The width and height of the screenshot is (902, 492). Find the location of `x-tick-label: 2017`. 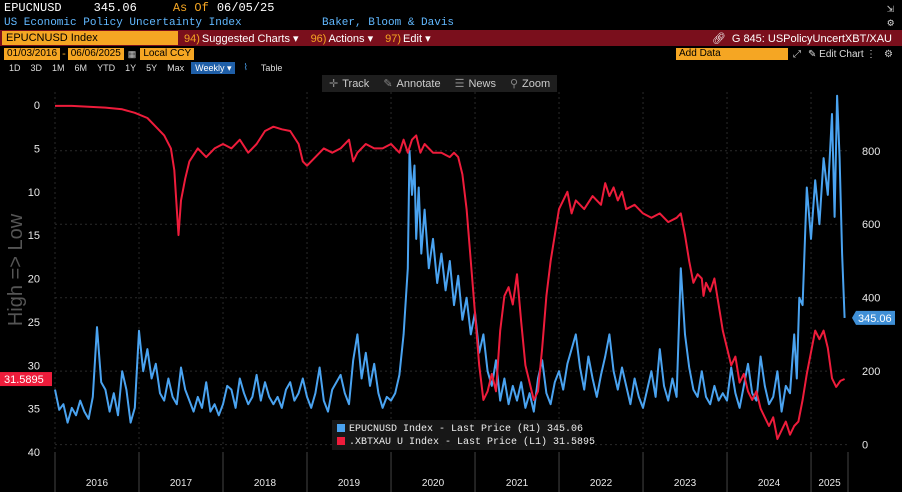

x-tick-label: 2017 is located at coordinates (181, 483).